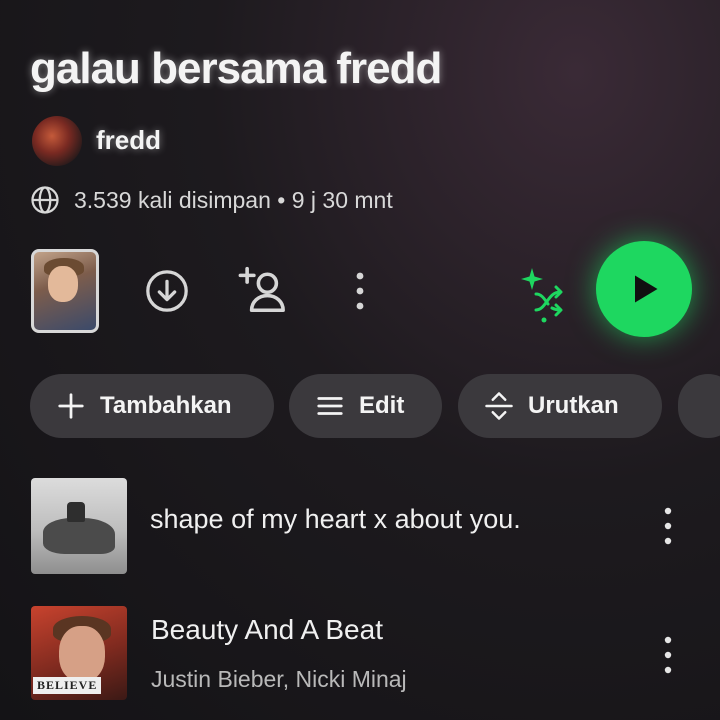 This screenshot has height=720, width=720. I want to click on playlist-stats: 3.539 kali disimpan • 9 j 30 mnt, so click(211, 200).